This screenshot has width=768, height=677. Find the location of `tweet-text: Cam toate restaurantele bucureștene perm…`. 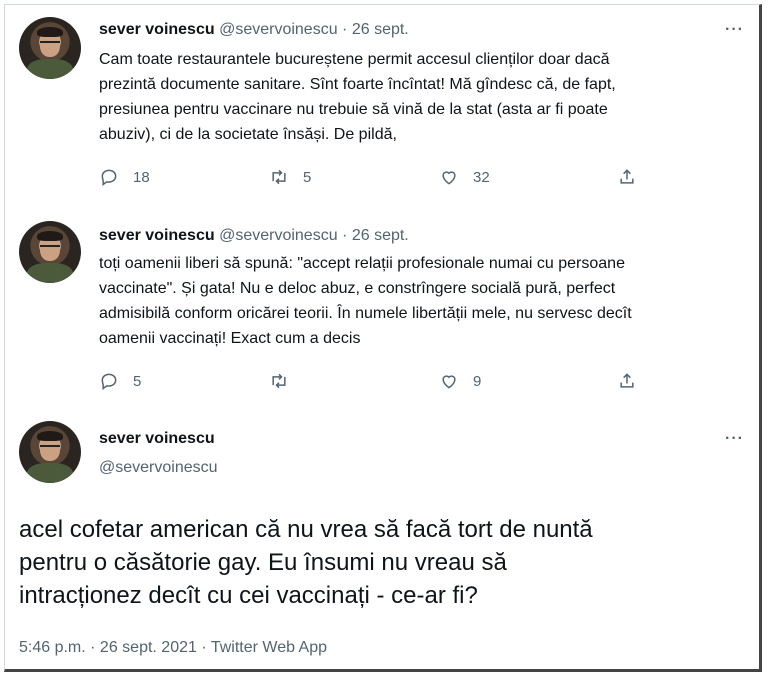

tweet-text: Cam toate restaurantele bucureștene perm… is located at coordinates (424, 97).